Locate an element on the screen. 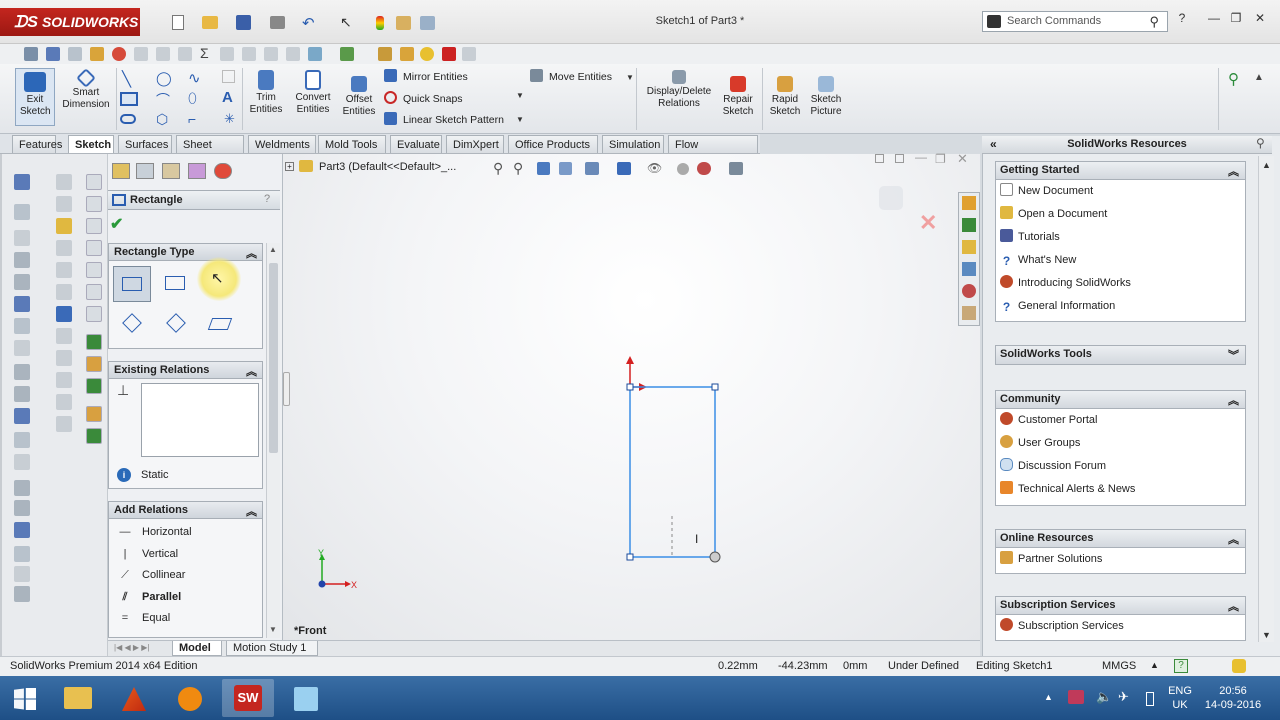 The image size is (1280, 720). grid-tool-icon is located at coordinates (22, 416).